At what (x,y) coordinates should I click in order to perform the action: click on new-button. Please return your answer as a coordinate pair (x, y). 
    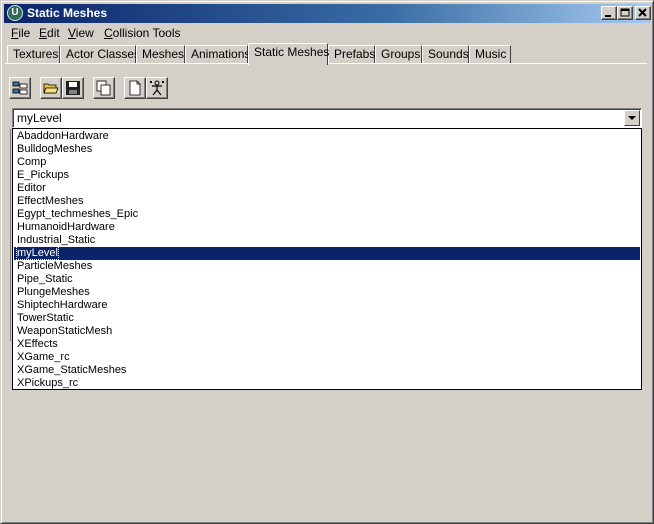
    Looking at the image, I should click on (135, 88).